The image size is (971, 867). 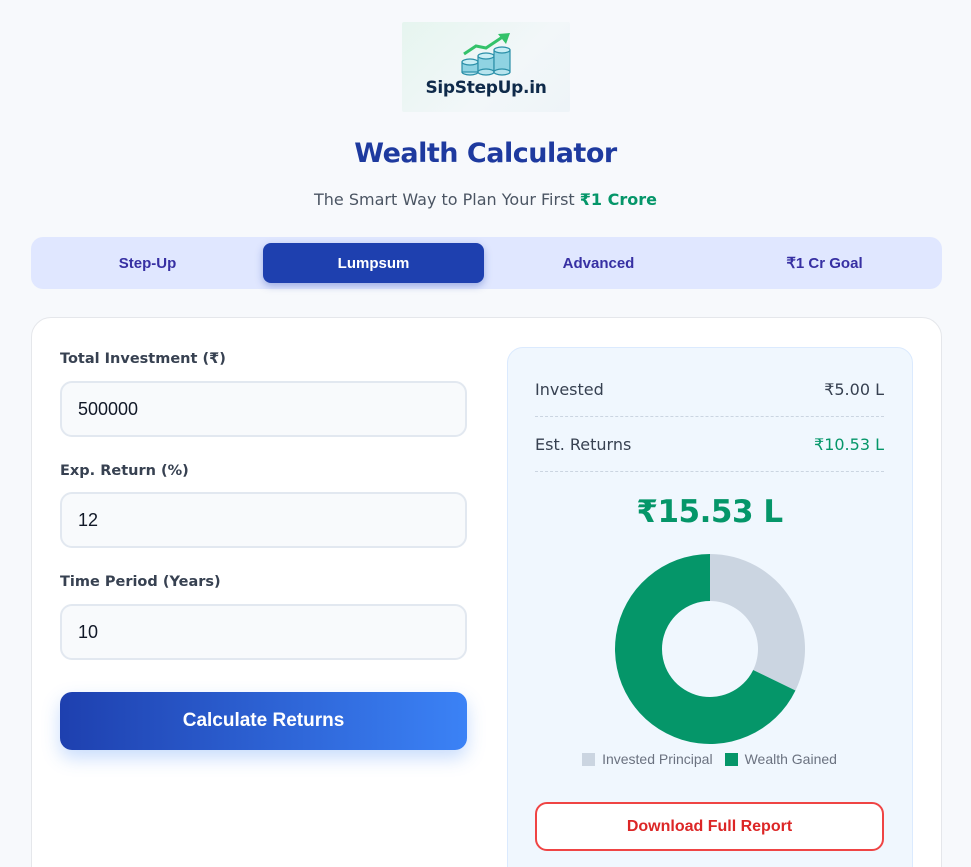 I want to click on subtitle-text: The Smart Way to Plan Your First, so click(x=447, y=199).